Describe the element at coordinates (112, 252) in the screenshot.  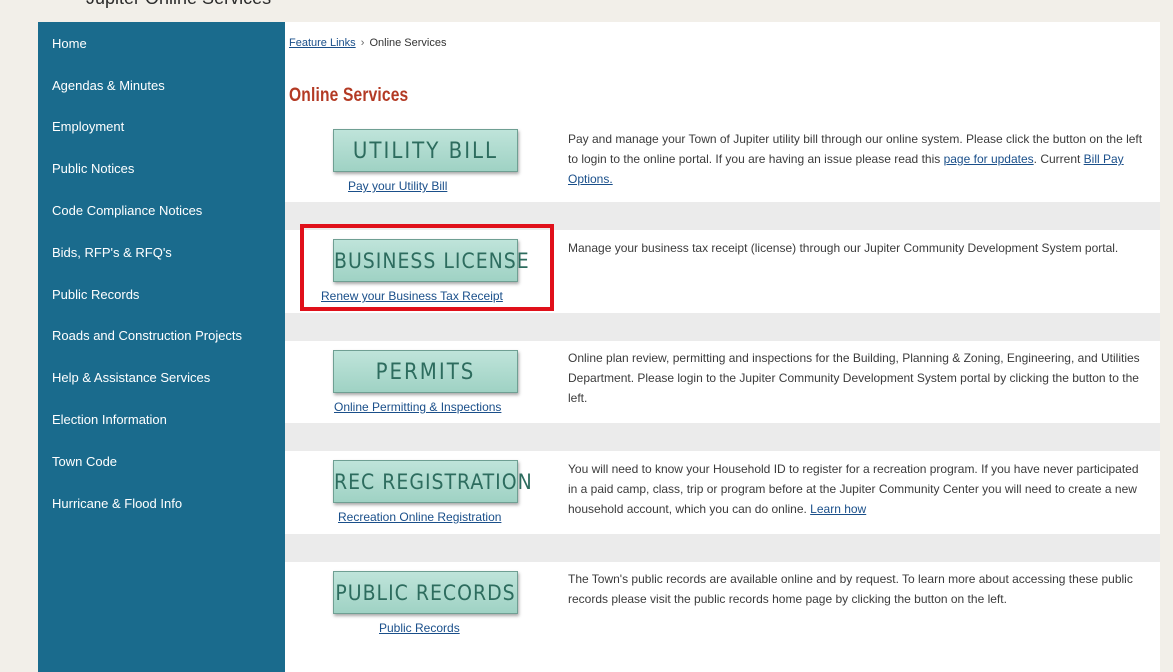
I see `sidebar-item-bids-rfps: Bids, RFP's & RFQ's` at that location.